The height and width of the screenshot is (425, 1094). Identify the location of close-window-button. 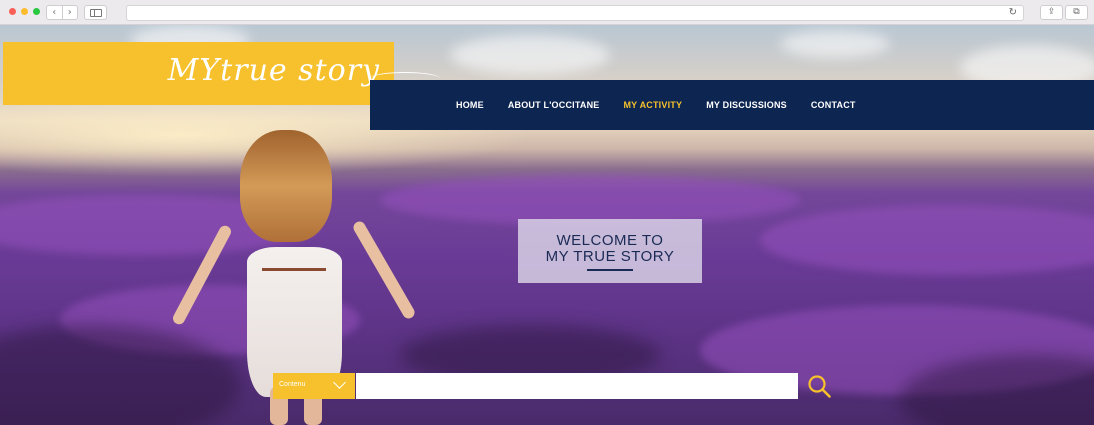
(12, 11).